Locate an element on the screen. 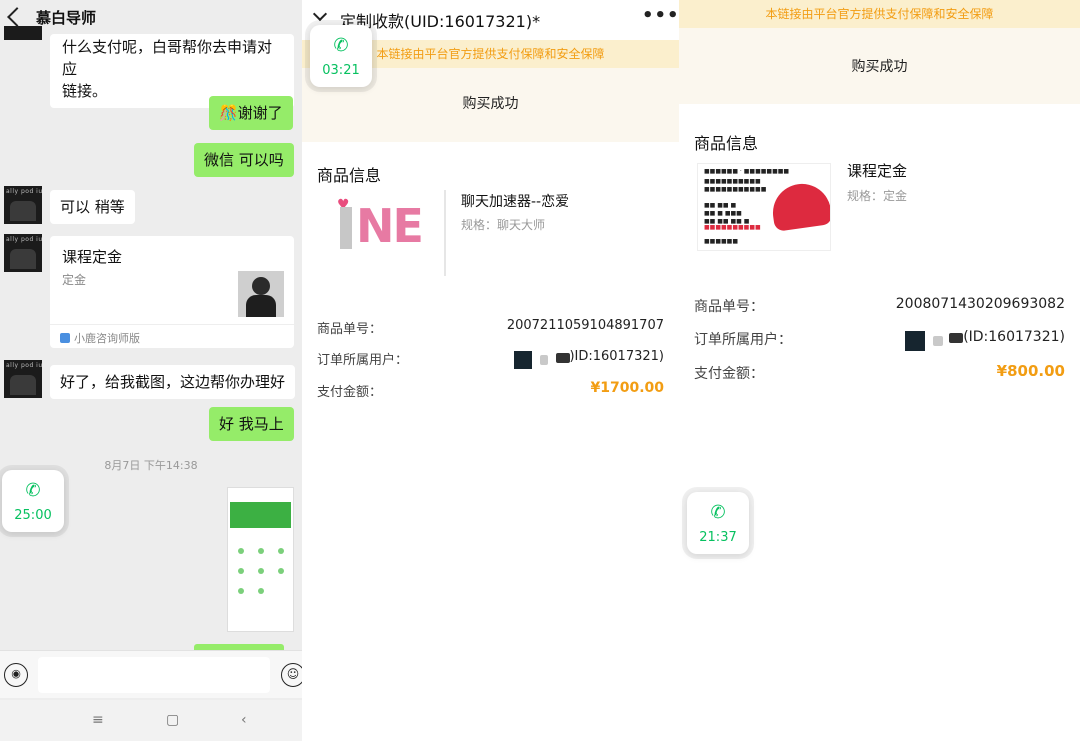  input-bar: ◉ ☺ is located at coordinates (151, 674).